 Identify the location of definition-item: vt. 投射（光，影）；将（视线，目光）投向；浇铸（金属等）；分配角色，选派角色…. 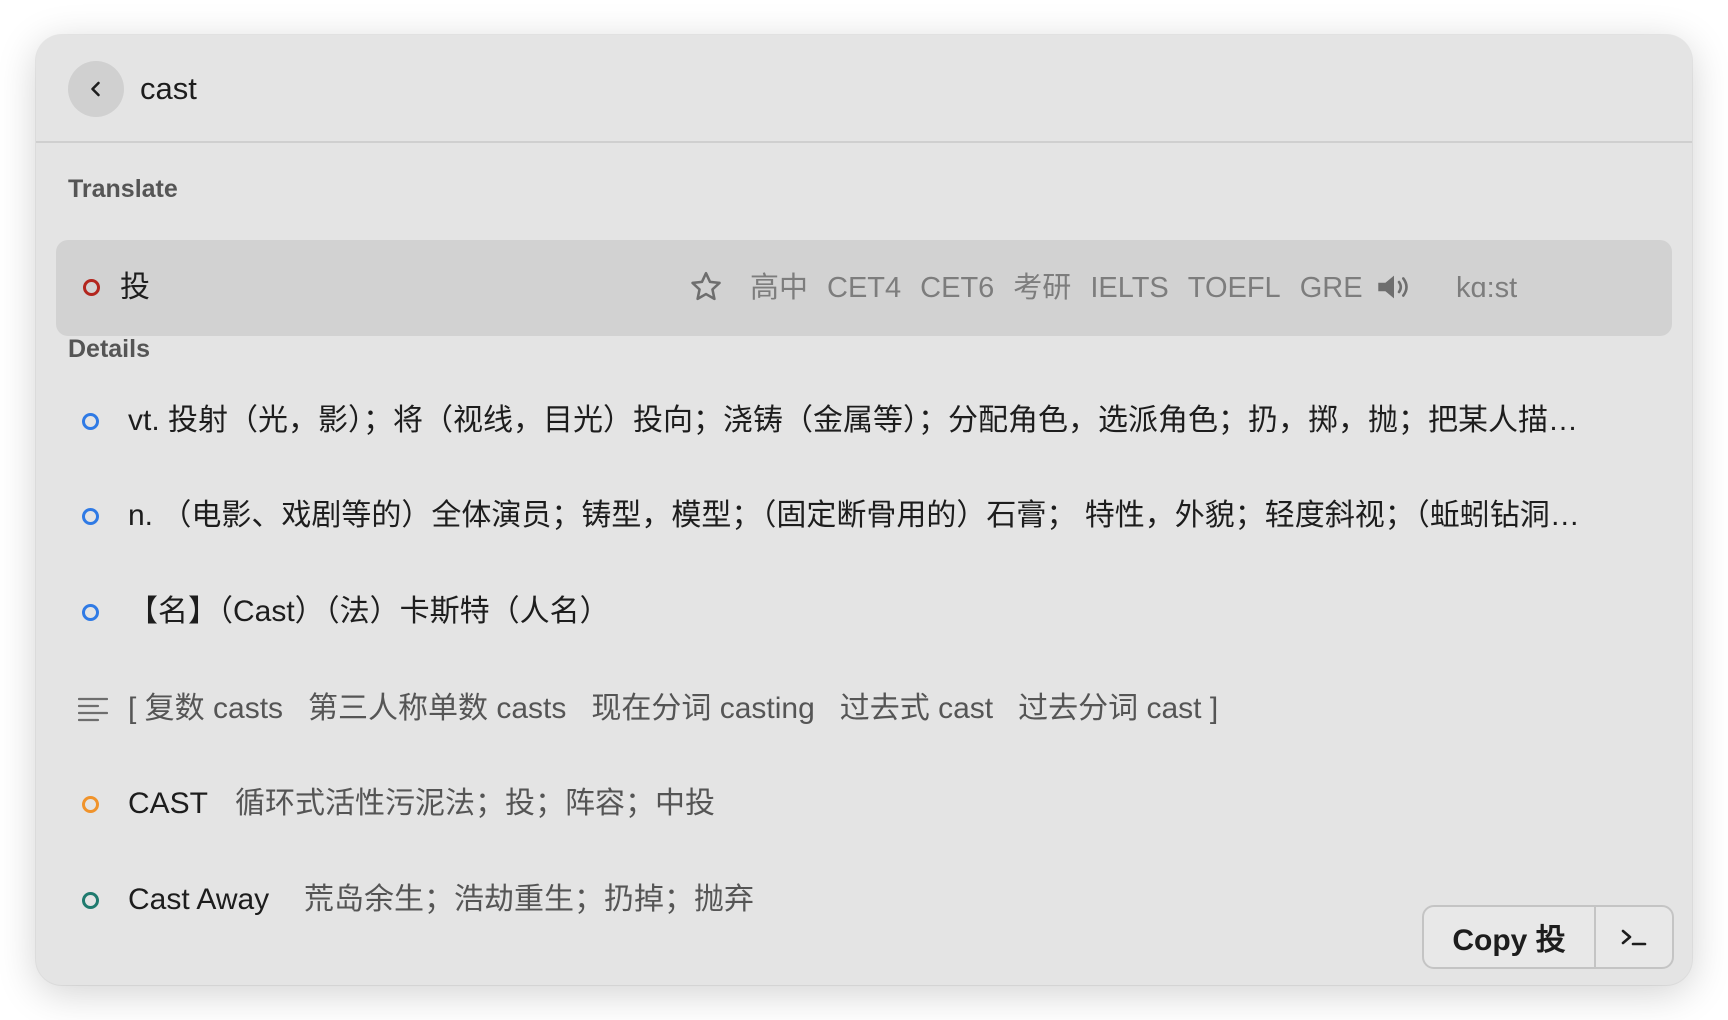
(864, 421).